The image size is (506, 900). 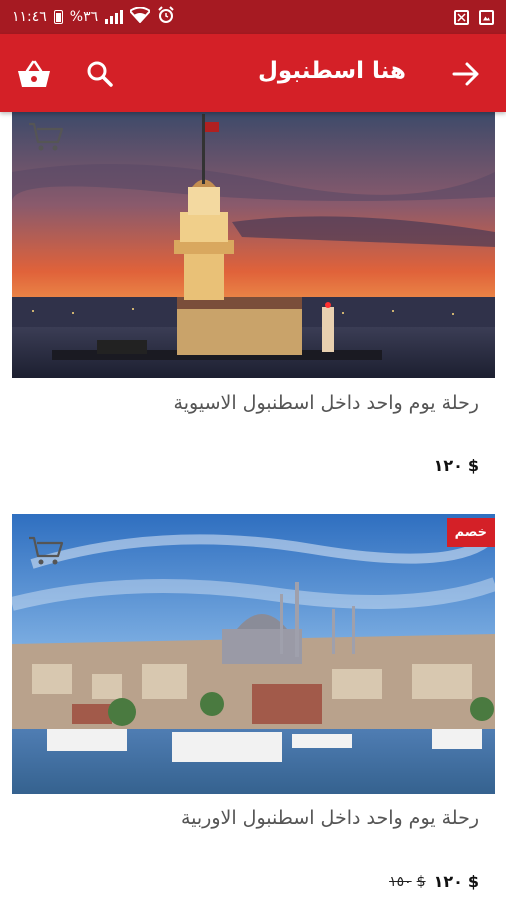 I want to click on status-left: ١١:٤٦ %٣٦, so click(x=93, y=17).